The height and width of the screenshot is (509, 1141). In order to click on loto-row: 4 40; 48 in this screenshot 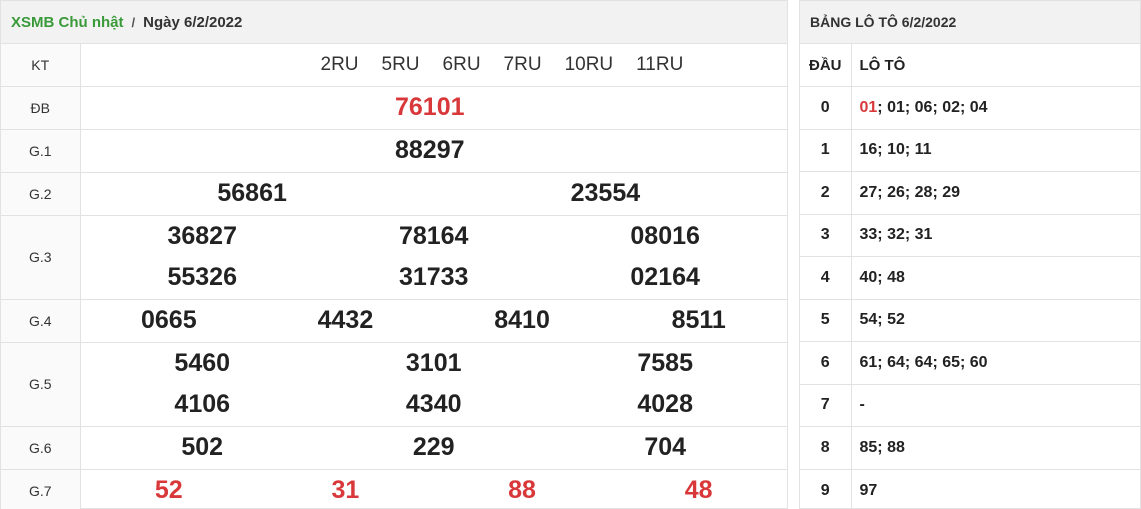, I will do `click(970, 277)`.